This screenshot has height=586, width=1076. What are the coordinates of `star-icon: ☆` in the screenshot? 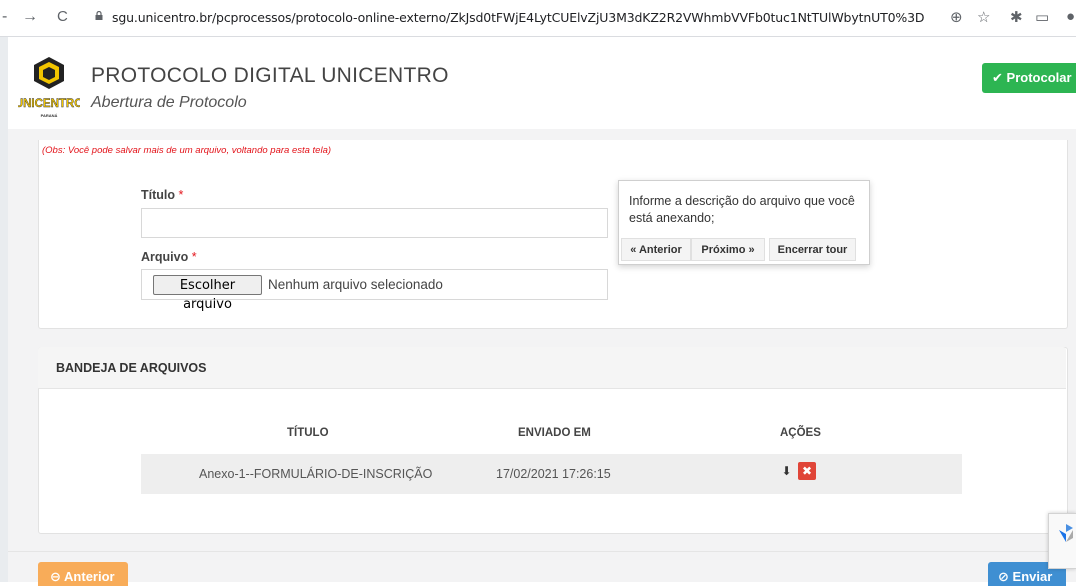 It's located at (983, 17).